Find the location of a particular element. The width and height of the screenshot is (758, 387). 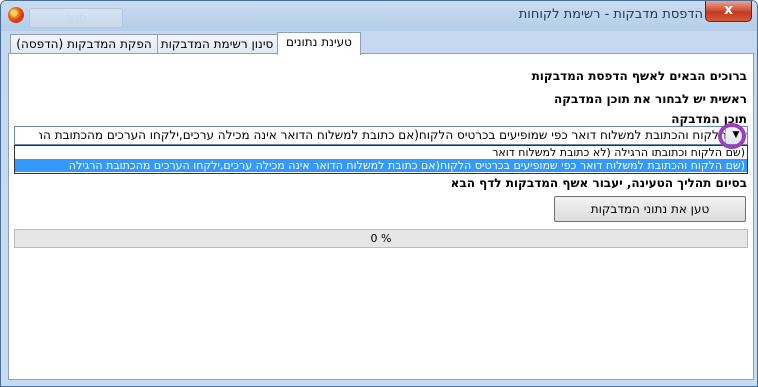

tab-print-labels: הפקת המדבקות (הדפסה) is located at coordinates (84, 44).